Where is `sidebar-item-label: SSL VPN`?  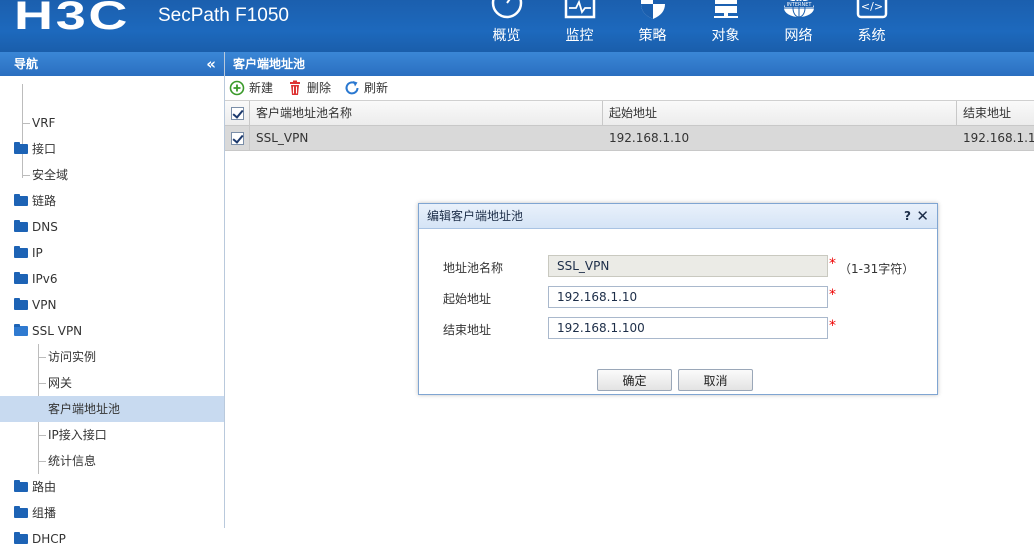
sidebar-item-label: SSL VPN is located at coordinates (57, 331).